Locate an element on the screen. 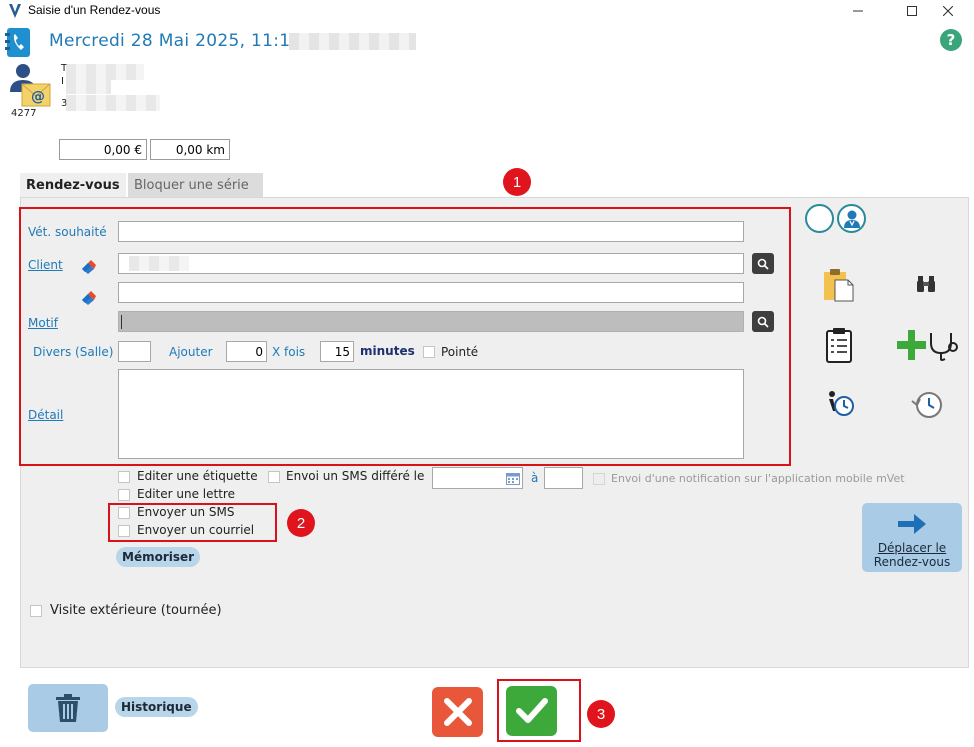 Image resolution: width=974 pixels, height=747 pixels. client-label: Client is located at coordinates (45, 265).